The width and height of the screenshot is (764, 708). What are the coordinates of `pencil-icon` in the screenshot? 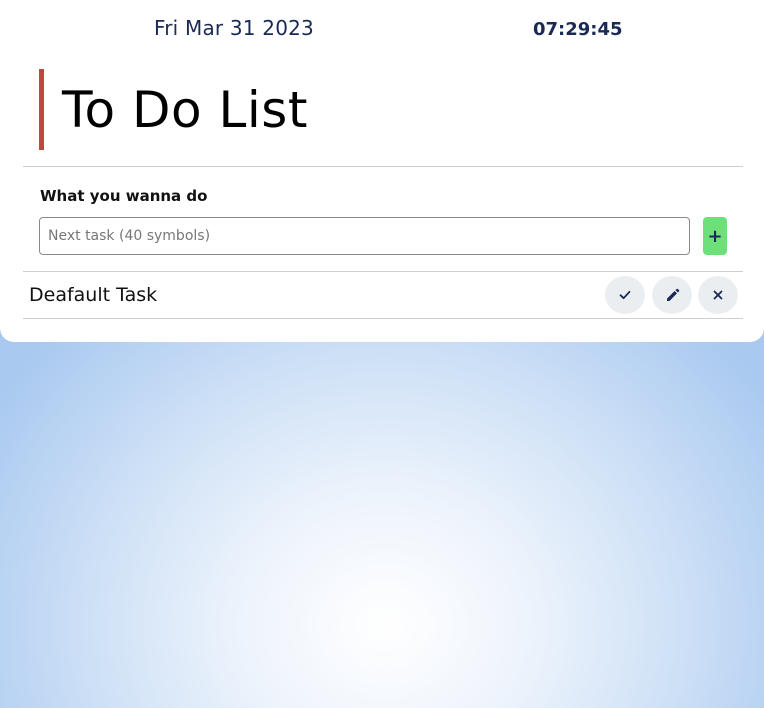 It's located at (672, 295).